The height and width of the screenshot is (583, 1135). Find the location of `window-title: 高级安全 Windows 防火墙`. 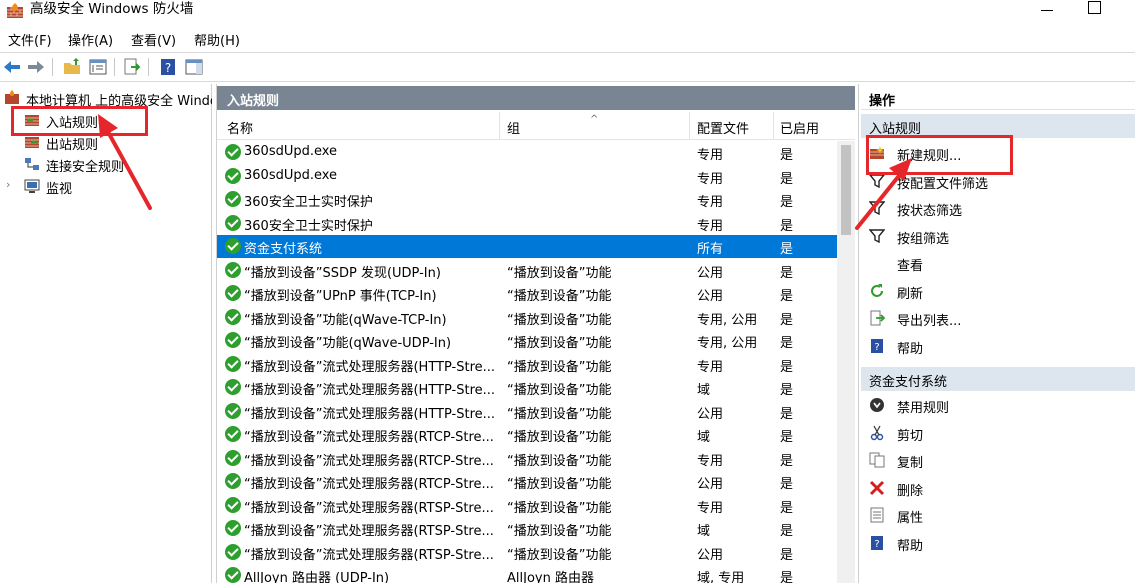

window-title: 高级安全 Windows 防火墙 is located at coordinates (112, 9).